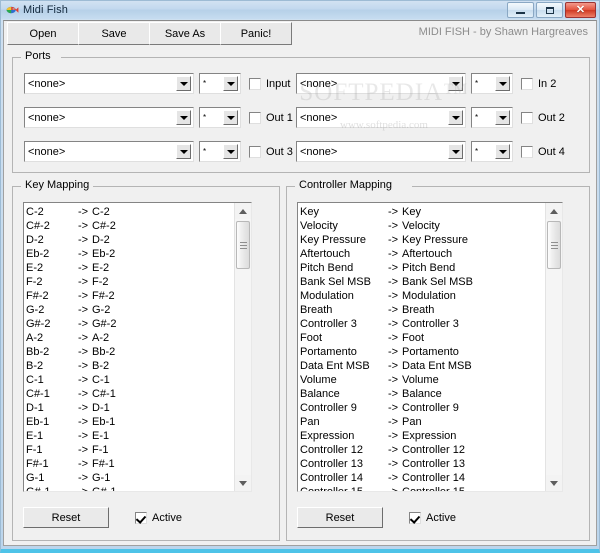 This screenshot has height=553, width=600. Describe the element at coordinates (422, 240) in the screenshot. I see `list-item: Key Pressure -> Key Pressure` at that location.